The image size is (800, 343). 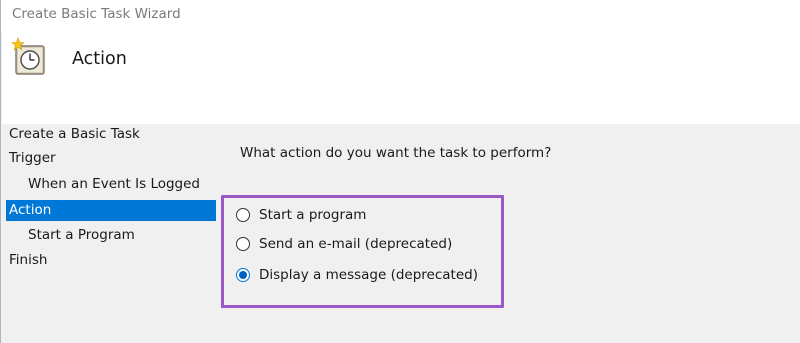 I want to click on nav-item-start-program: Start a Program, so click(x=111, y=235).